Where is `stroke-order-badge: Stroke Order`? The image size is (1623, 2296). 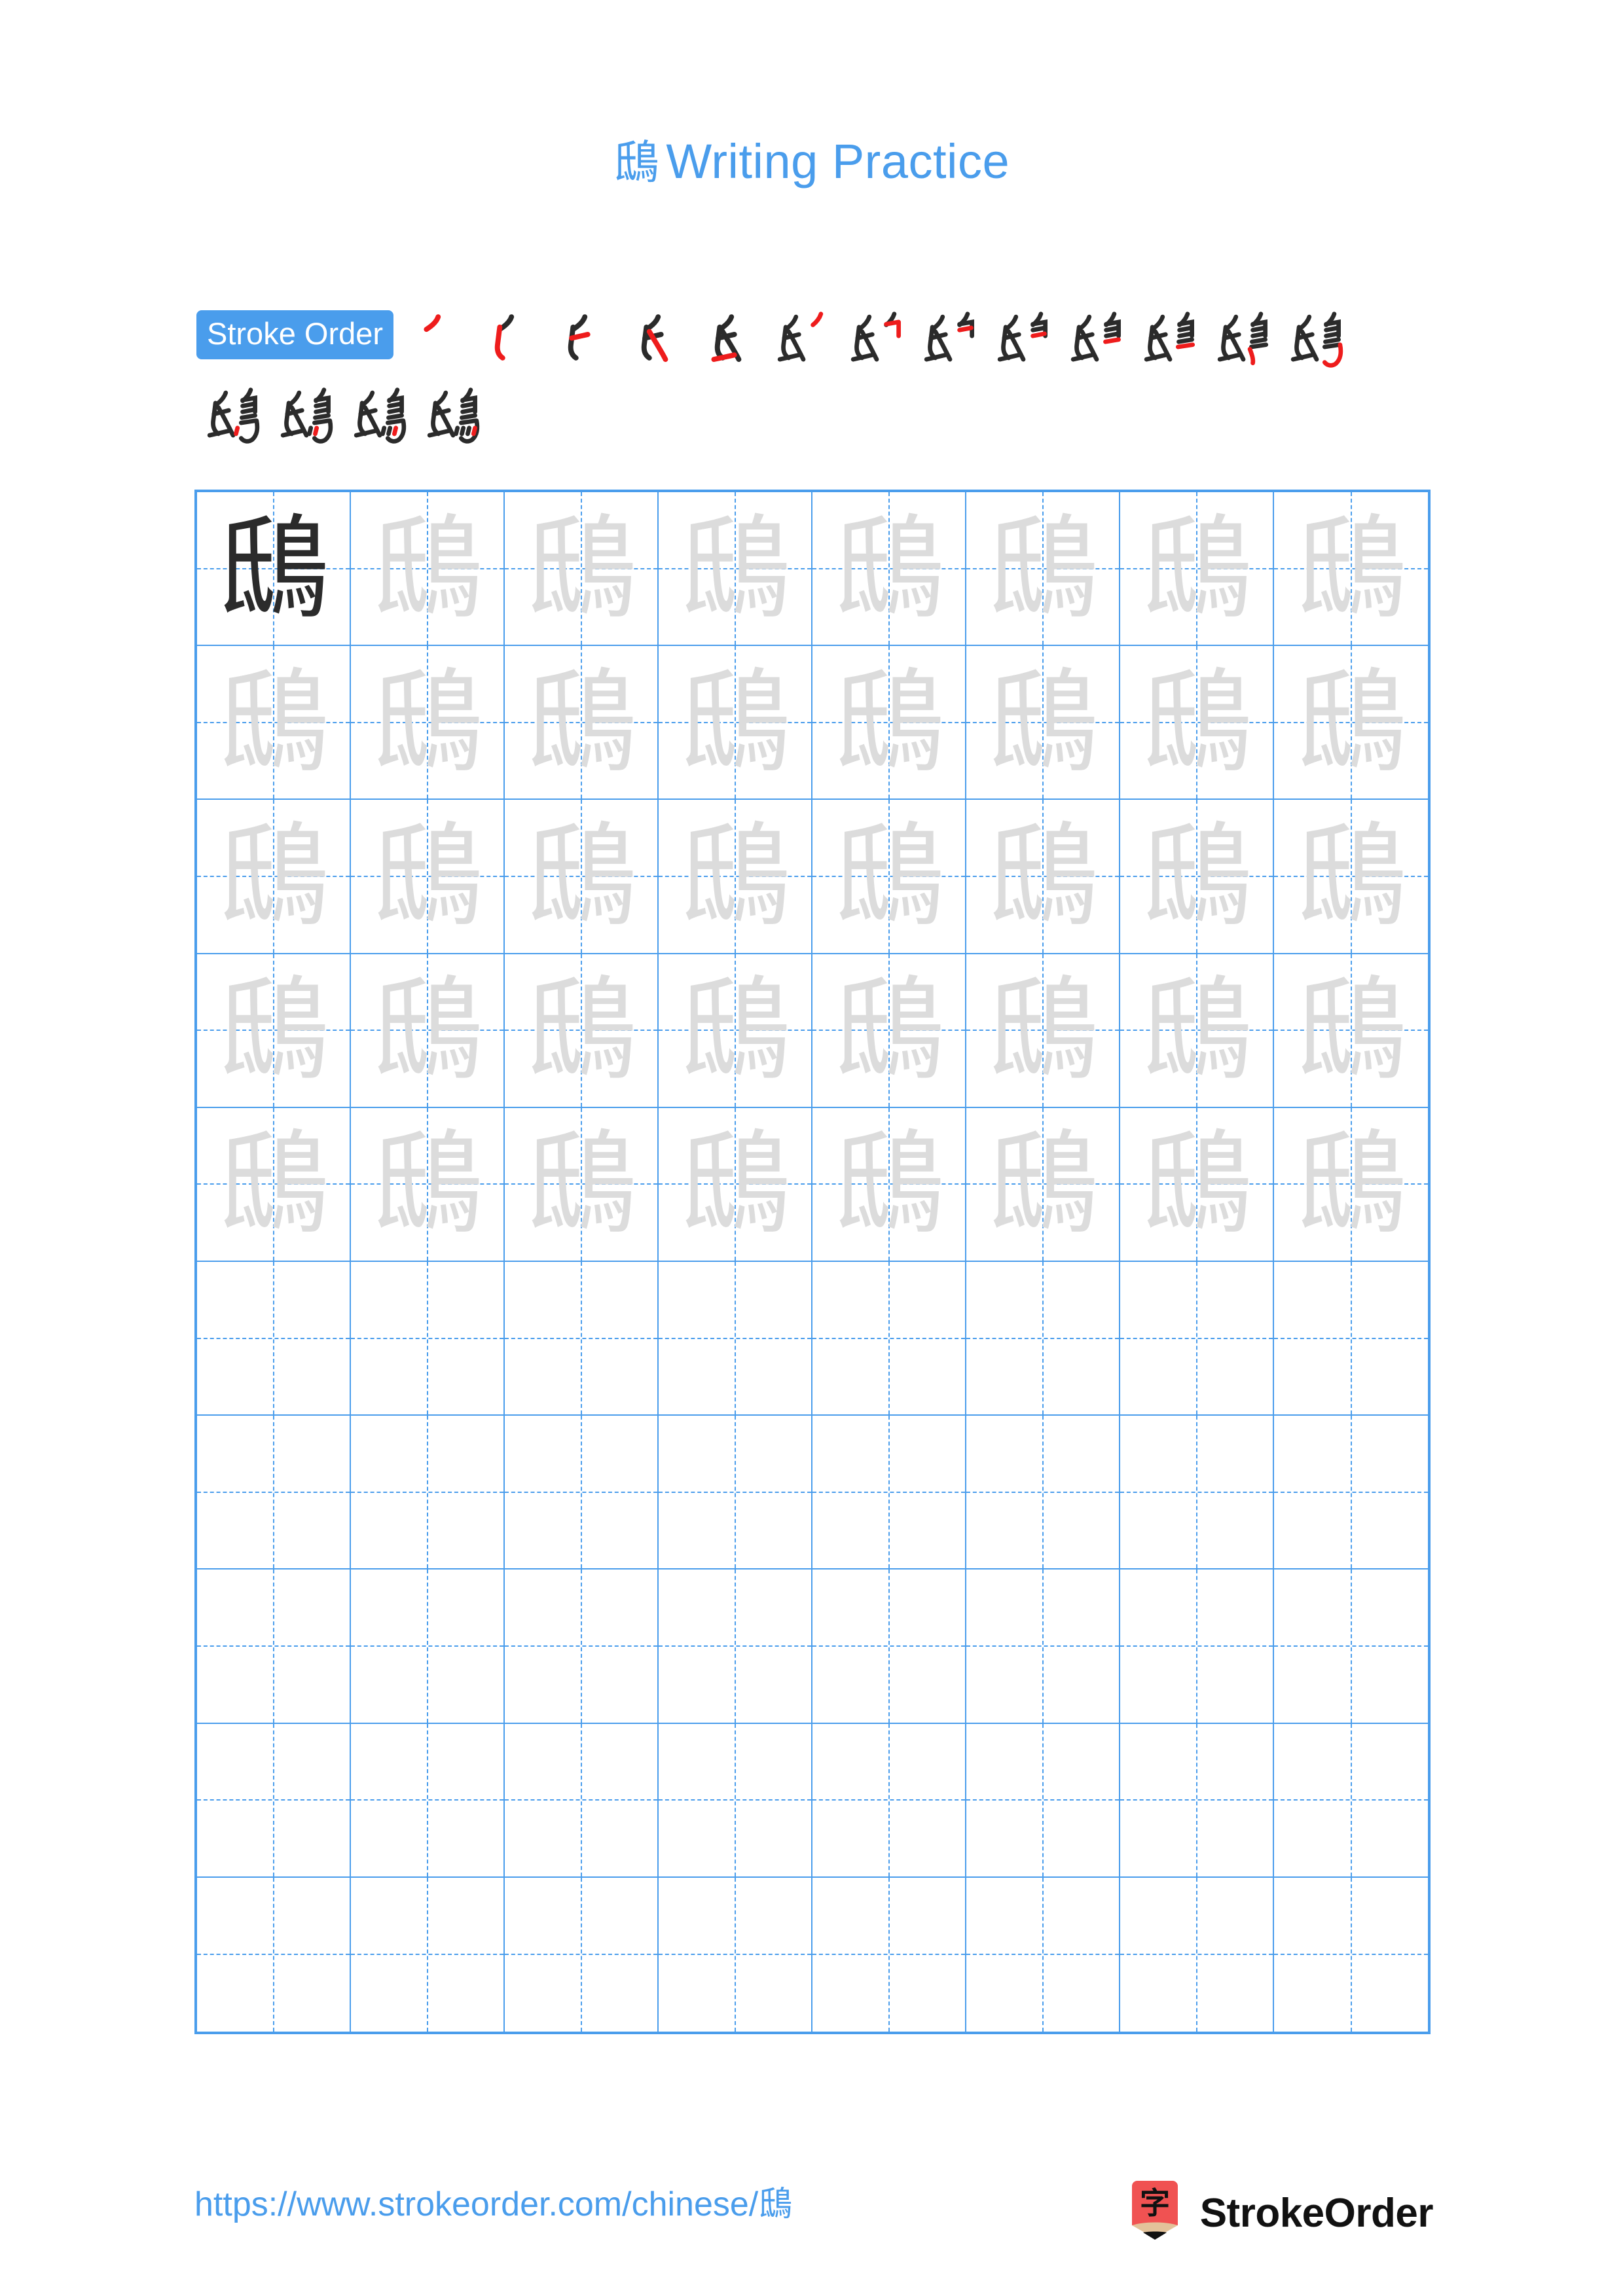 stroke-order-badge: Stroke Order is located at coordinates (295, 334).